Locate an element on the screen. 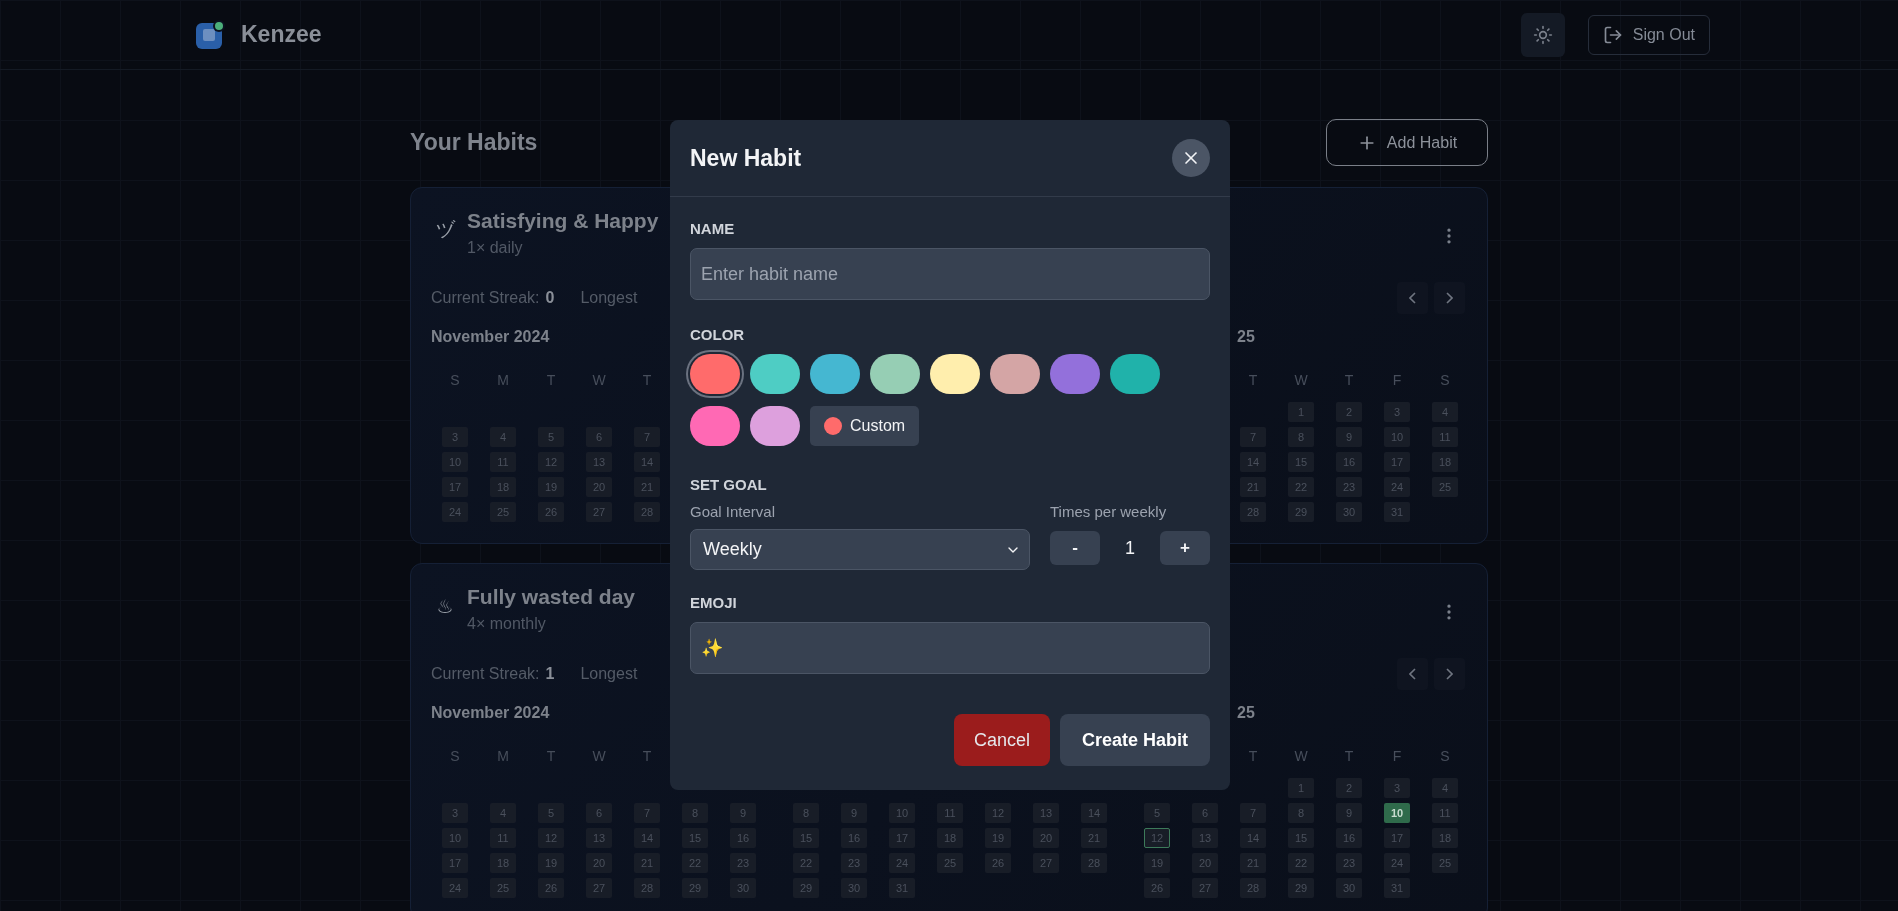  sun-icon is located at coordinates (1542, 34).